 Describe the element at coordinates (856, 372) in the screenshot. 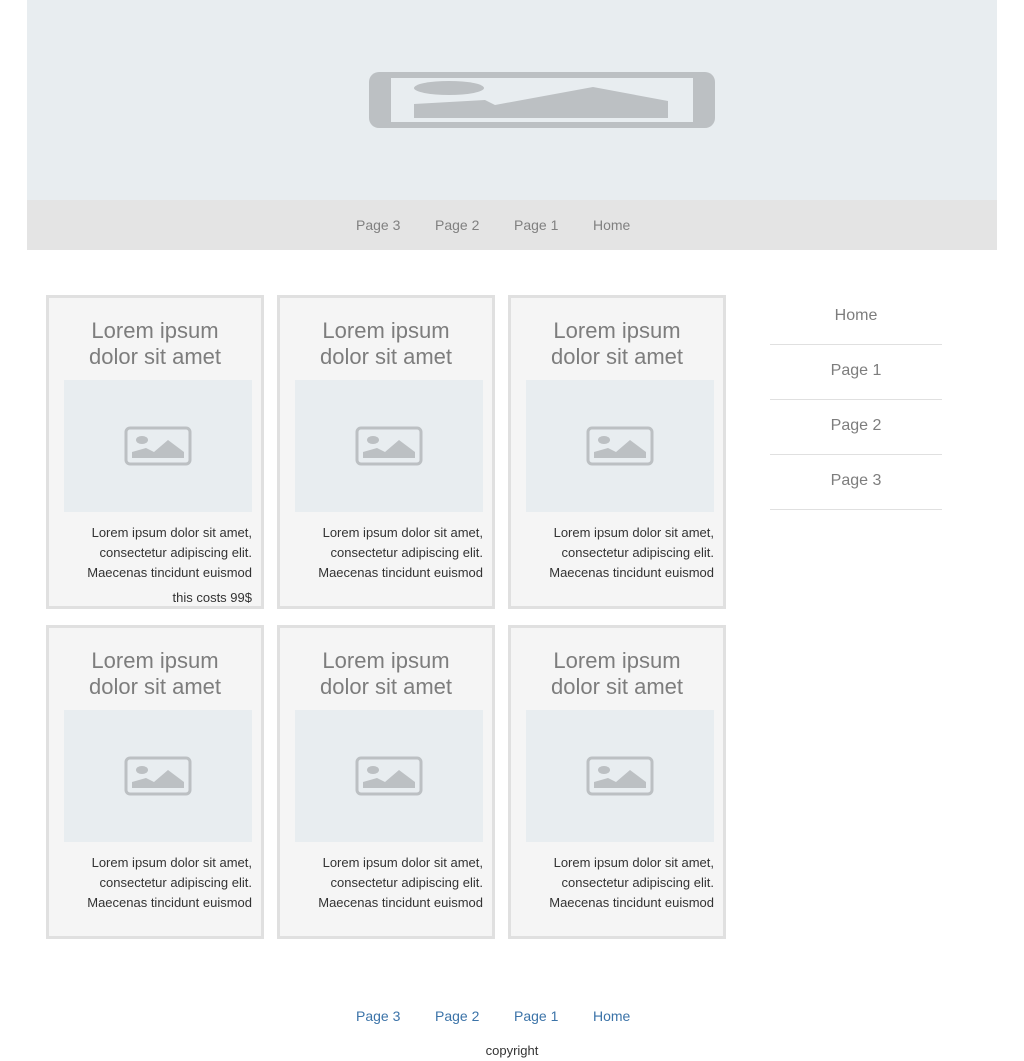

I see `side-nav-page-1: Page 1` at that location.